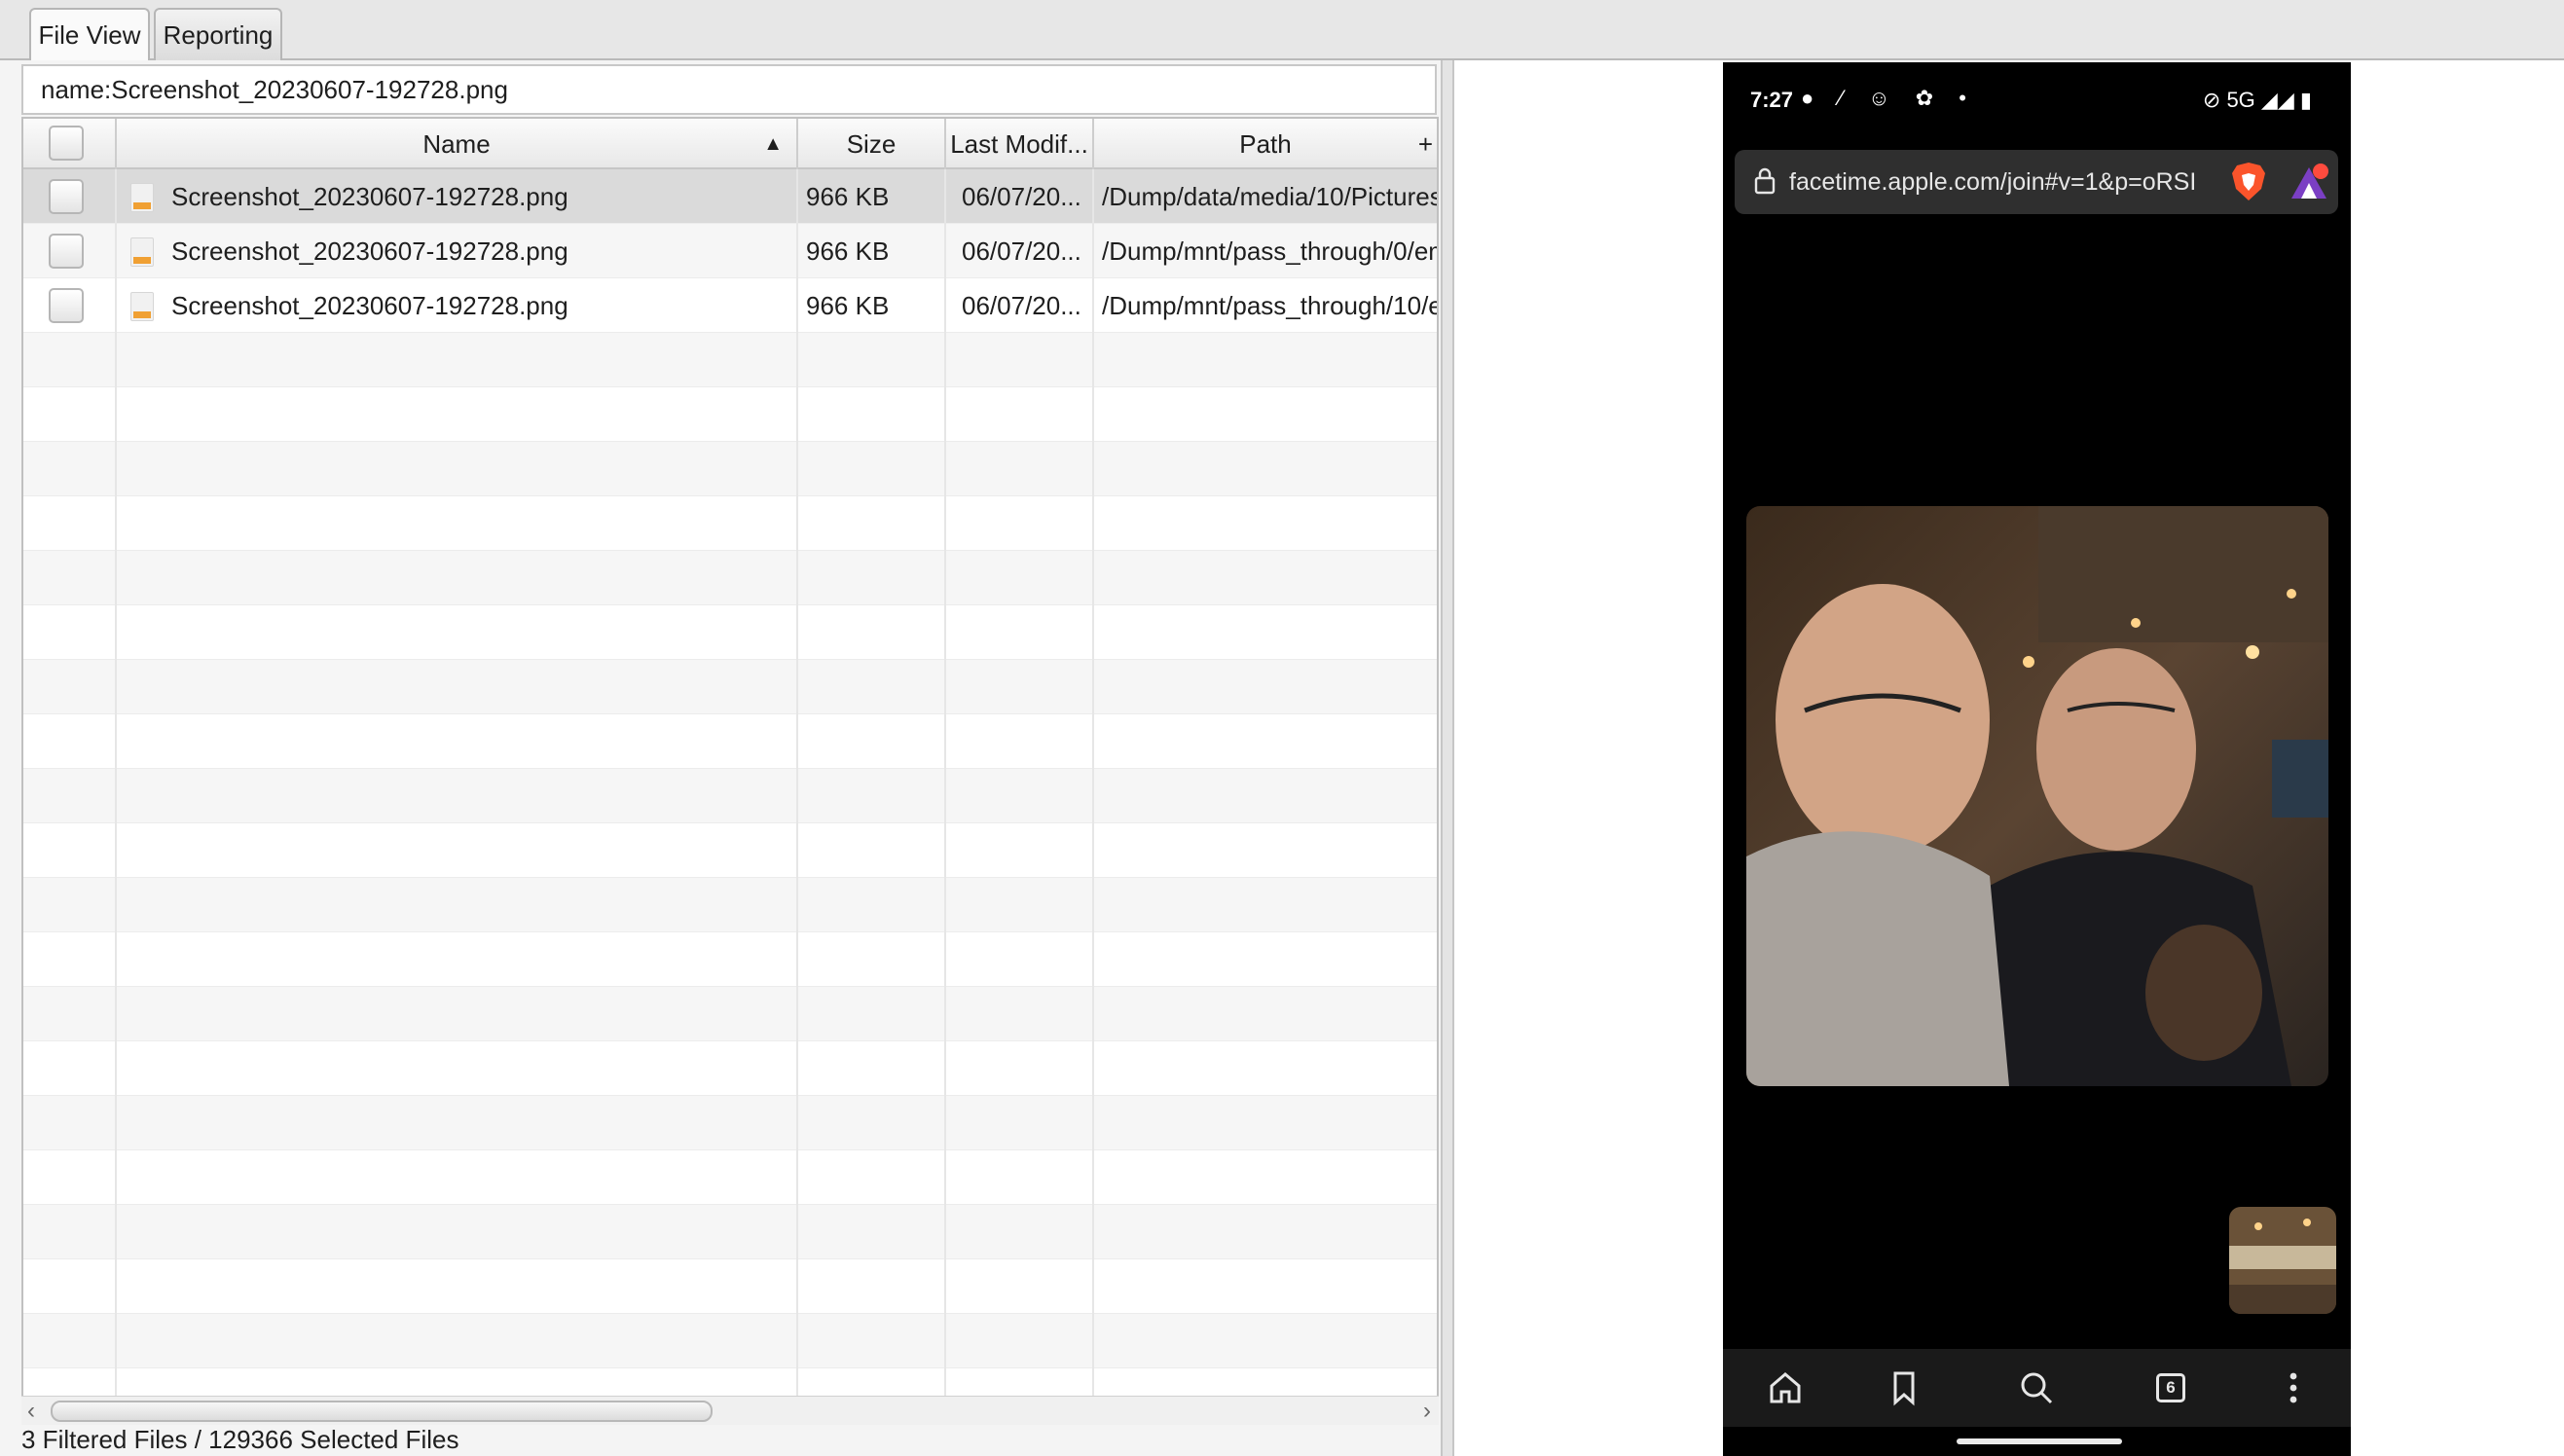 Image resolution: width=2564 pixels, height=1456 pixels. Describe the element at coordinates (2037, 1388) in the screenshot. I see `search-icon` at that location.